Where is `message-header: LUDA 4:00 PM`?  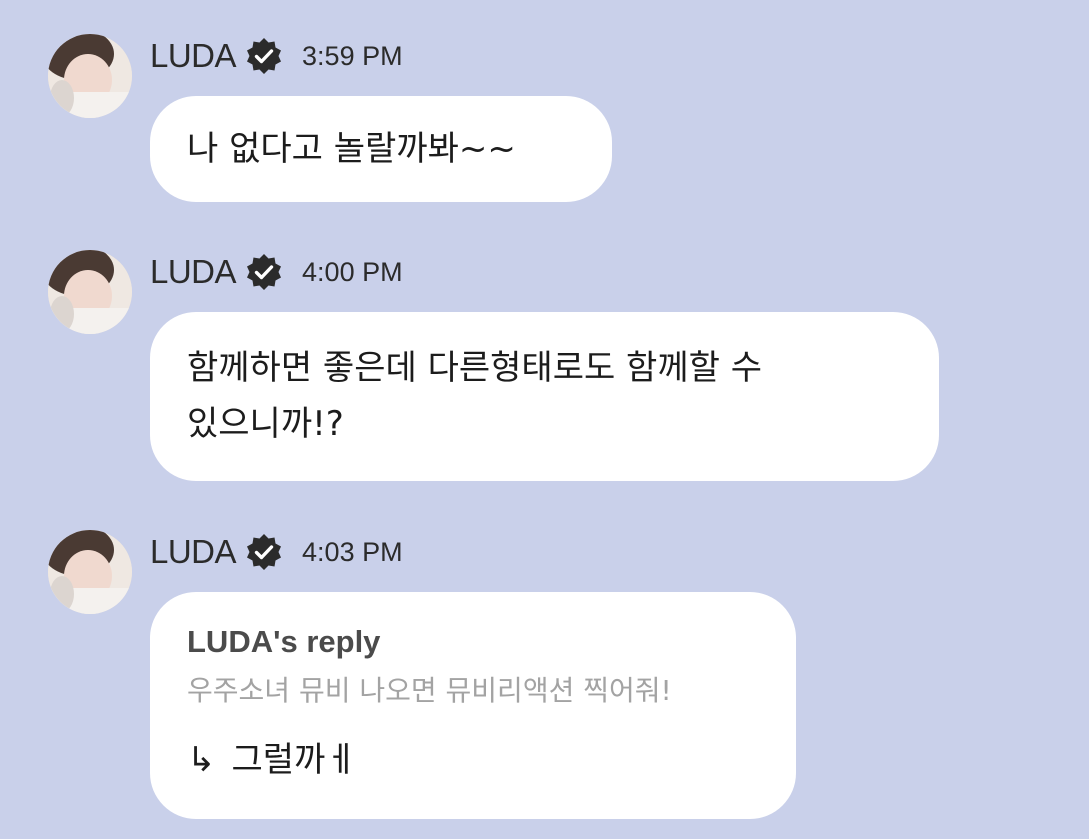 message-header: LUDA 4:00 PM is located at coordinates (276, 272).